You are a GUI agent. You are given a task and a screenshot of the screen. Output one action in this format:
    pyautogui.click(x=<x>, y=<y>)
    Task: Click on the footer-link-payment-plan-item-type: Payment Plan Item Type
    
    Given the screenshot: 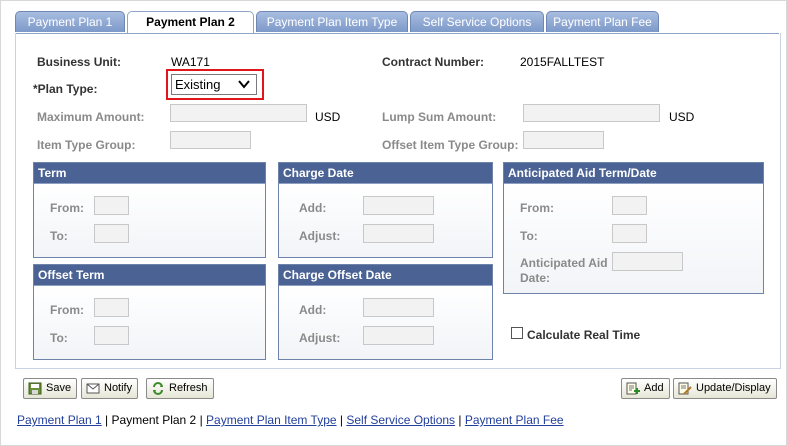 What is the action you would take?
    pyautogui.click(x=271, y=420)
    